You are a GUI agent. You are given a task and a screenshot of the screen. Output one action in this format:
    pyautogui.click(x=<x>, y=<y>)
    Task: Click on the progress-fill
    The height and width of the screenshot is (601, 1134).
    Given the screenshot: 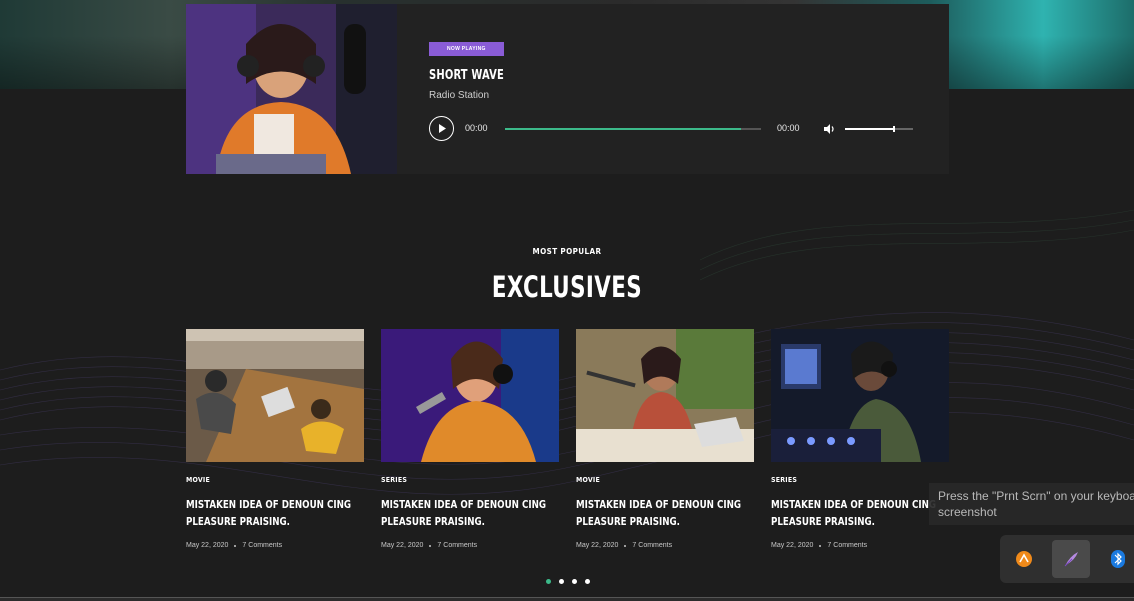 What is the action you would take?
    pyautogui.click(x=623, y=129)
    